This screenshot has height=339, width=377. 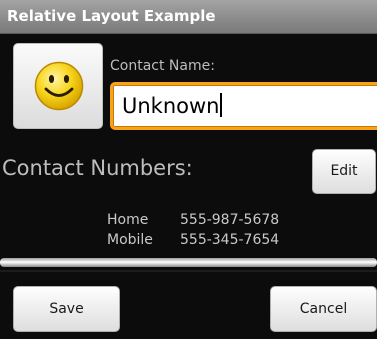 What do you see at coordinates (230, 220) in the screenshot?
I see `phone-value: 555-987-5678` at bounding box center [230, 220].